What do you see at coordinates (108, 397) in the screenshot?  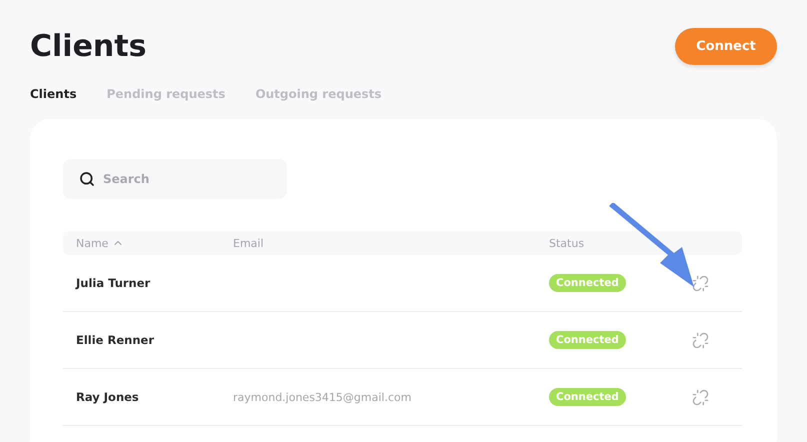 I see `client-name: Ray Jones` at bounding box center [108, 397].